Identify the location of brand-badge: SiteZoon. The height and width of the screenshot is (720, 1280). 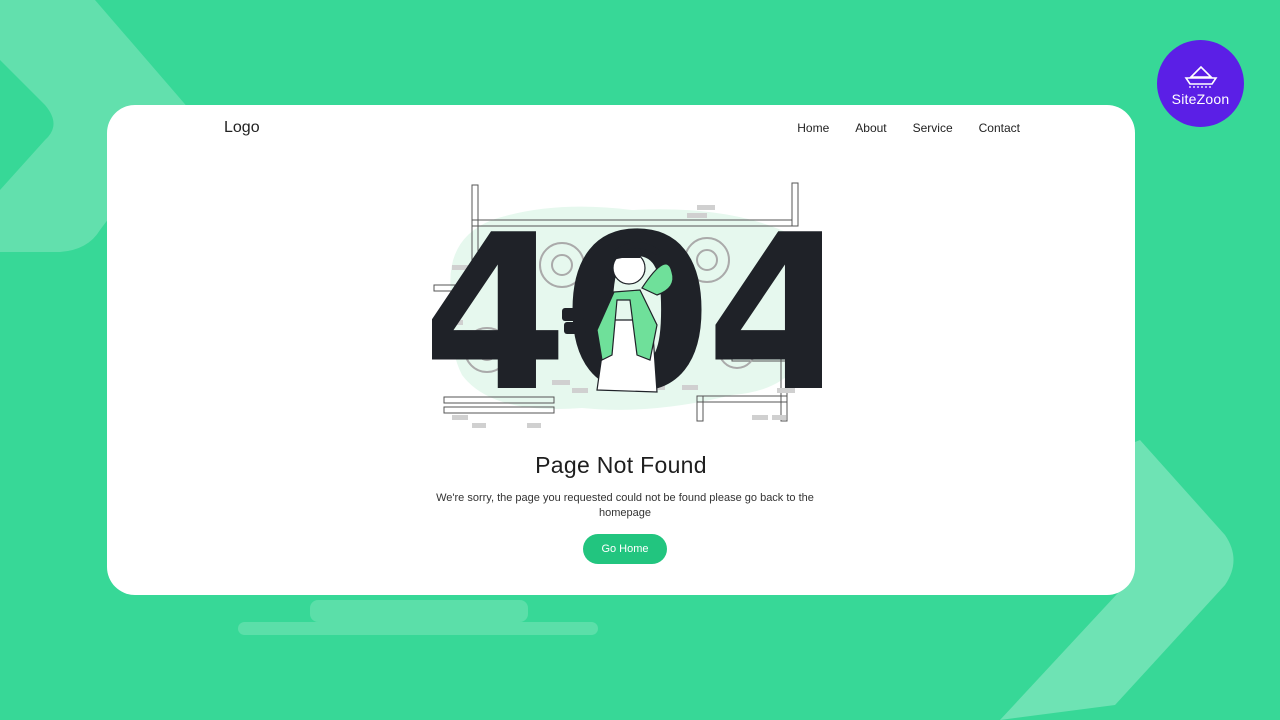
(1200, 83).